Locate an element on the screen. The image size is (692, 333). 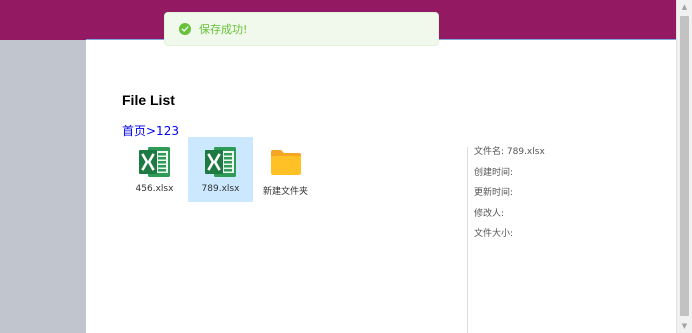
left-sidebar is located at coordinates (43, 186).